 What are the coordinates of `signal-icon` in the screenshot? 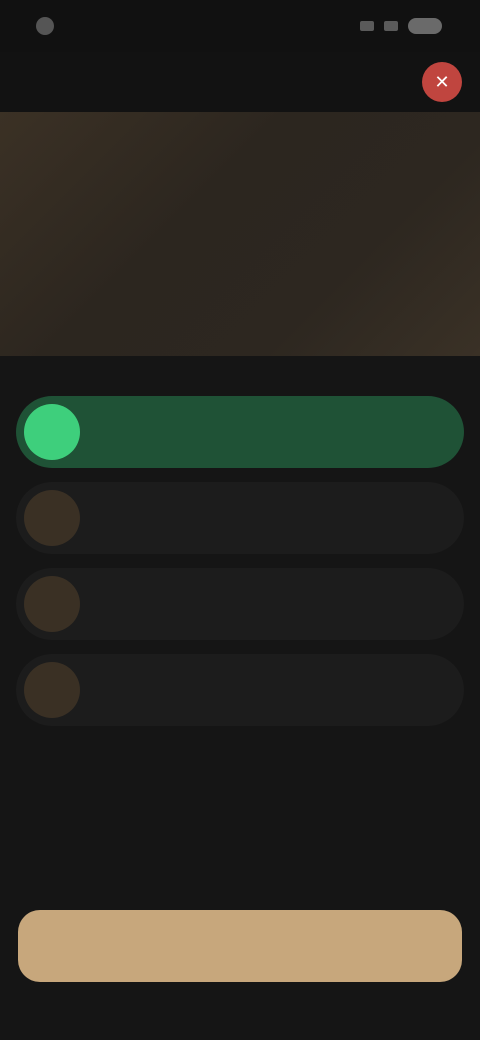 It's located at (367, 26).